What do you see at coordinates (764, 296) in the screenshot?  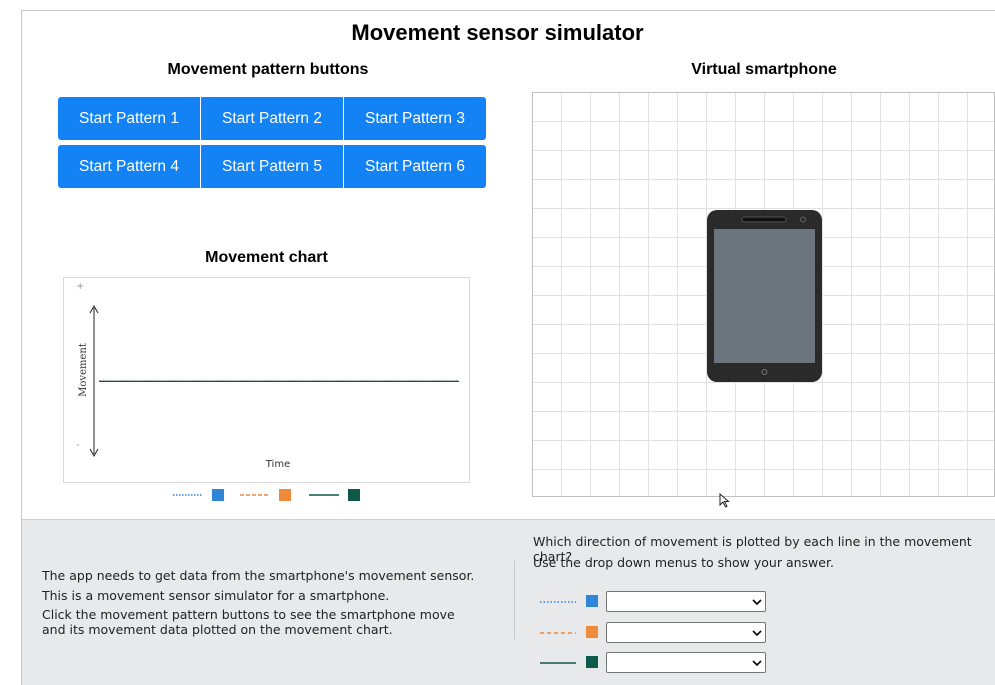 I see `smartphone-icon` at bounding box center [764, 296].